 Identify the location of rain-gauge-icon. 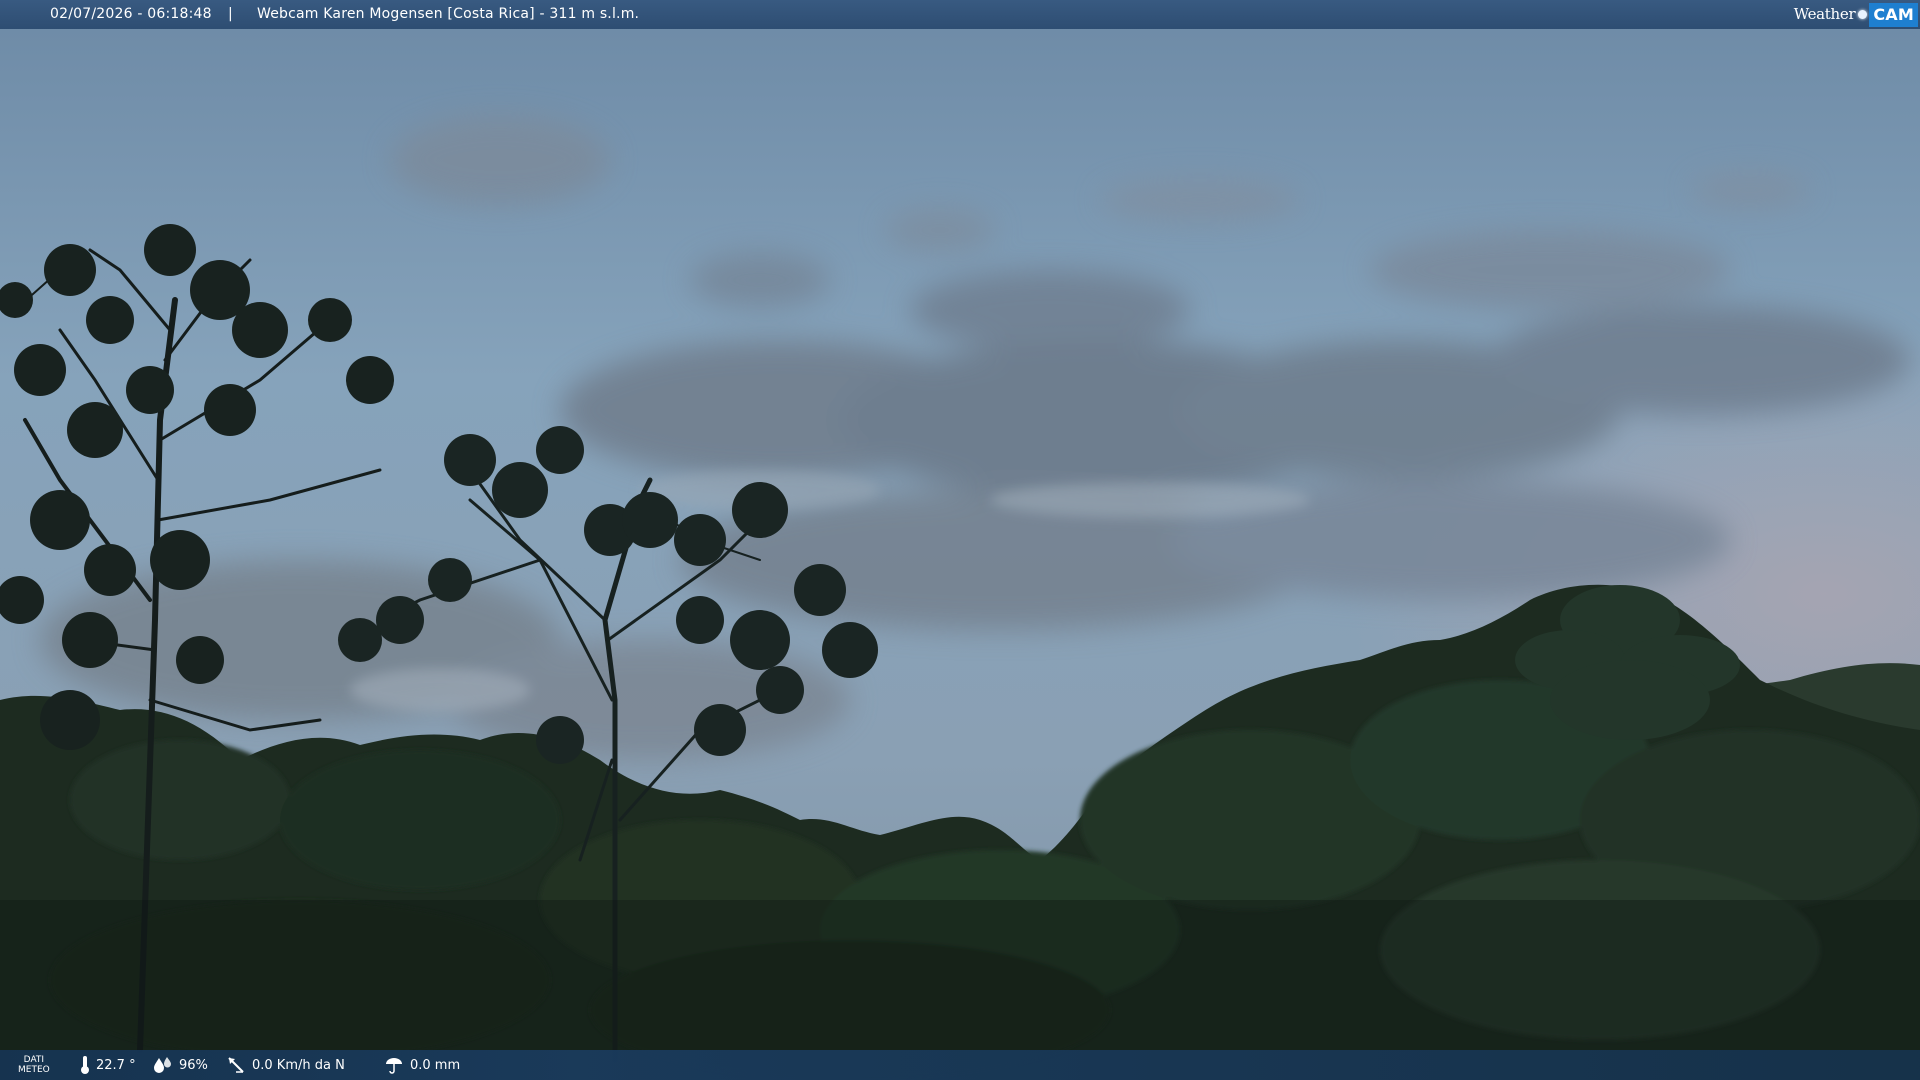
(394, 1066).